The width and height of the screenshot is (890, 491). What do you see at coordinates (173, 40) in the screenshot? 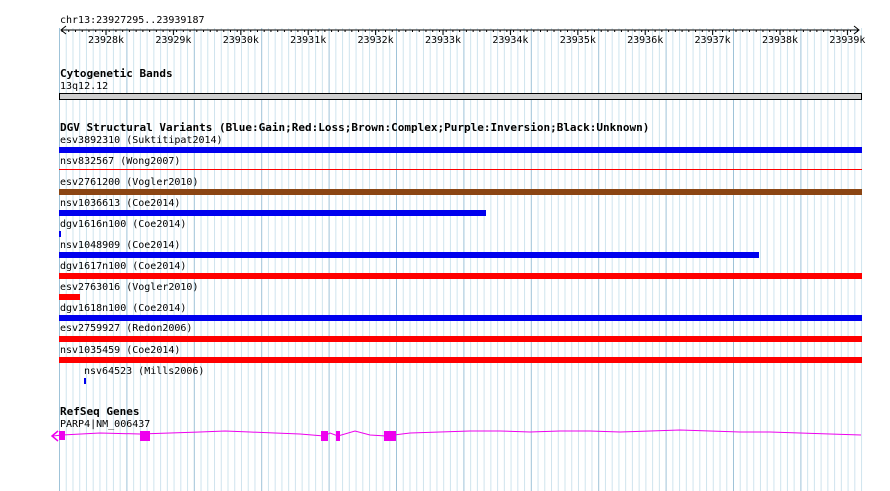
I see `ruler-tick-label: 23929k` at bounding box center [173, 40].